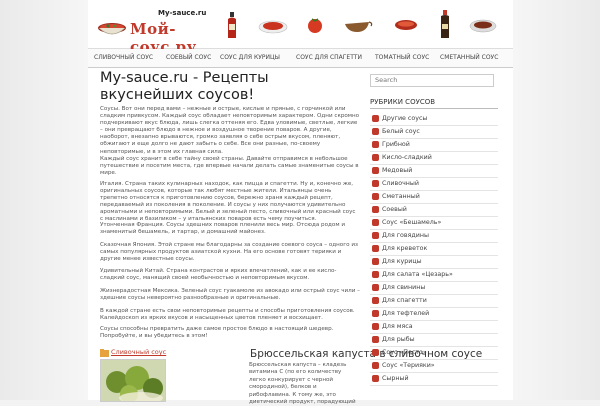 The height and width of the screenshot is (406, 600). Describe the element at coordinates (405, 118) in the screenshot. I see `sidebar-item-label: Другие соусы` at that location.